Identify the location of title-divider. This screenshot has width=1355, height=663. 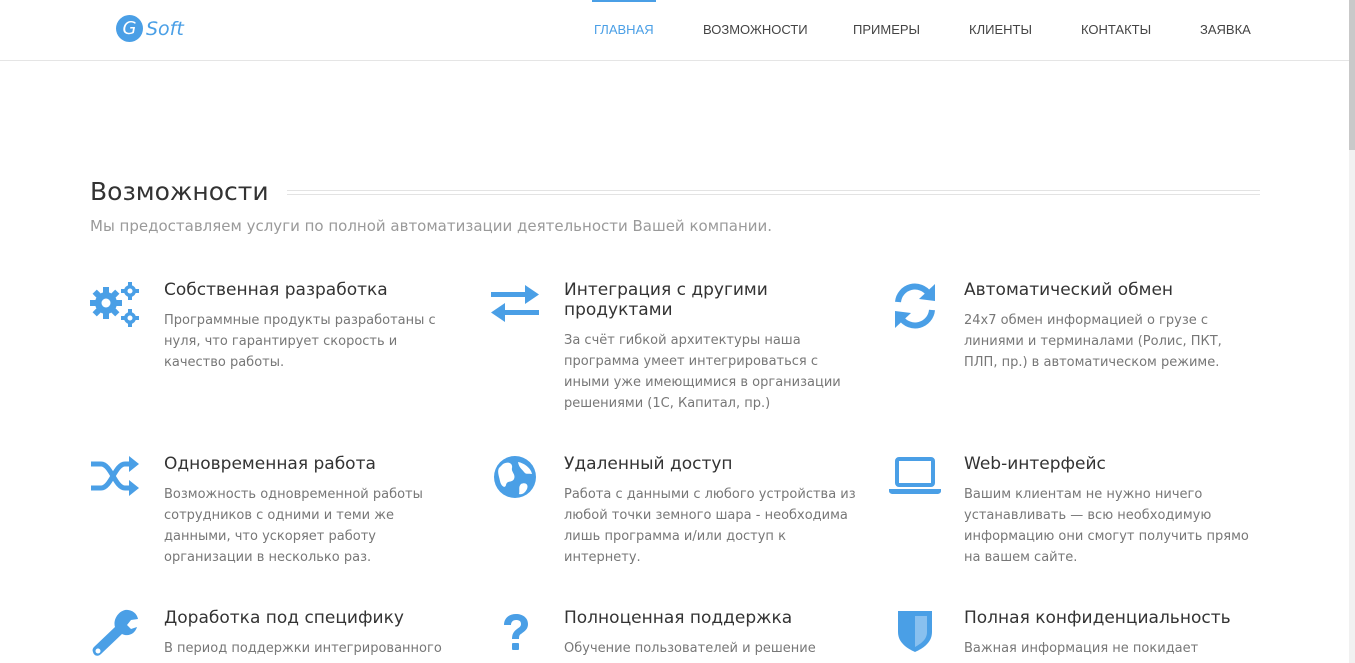
(773, 192).